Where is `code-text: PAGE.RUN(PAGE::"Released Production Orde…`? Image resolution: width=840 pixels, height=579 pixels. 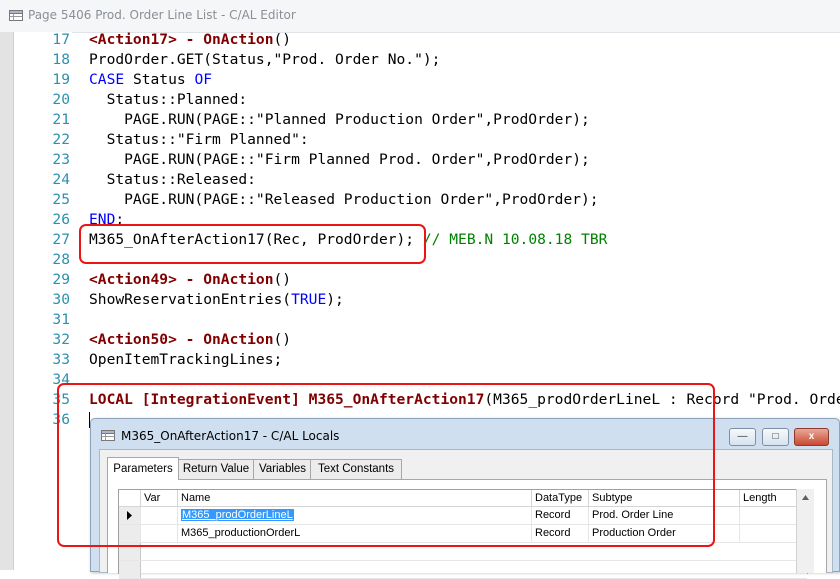
code-text: PAGE.RUN(PAGE::"Released Production Orde… is located at coordinates (343, 200).